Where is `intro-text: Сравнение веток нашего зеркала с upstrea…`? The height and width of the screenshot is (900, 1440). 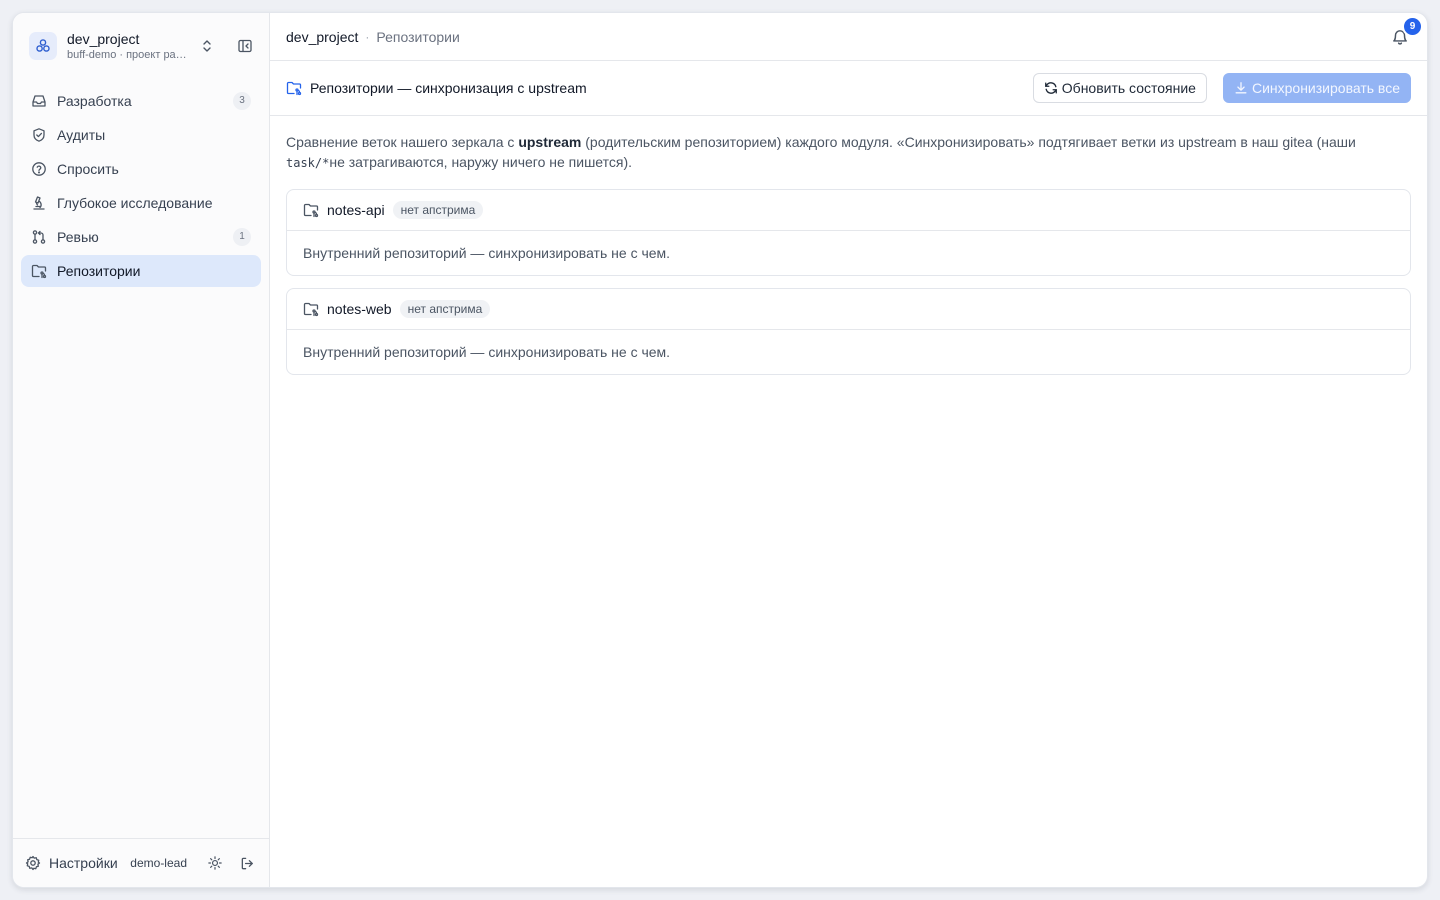
intro-text: Сравнение веток нашего зеркала с upstrea… is located at coordinates (848, 152).